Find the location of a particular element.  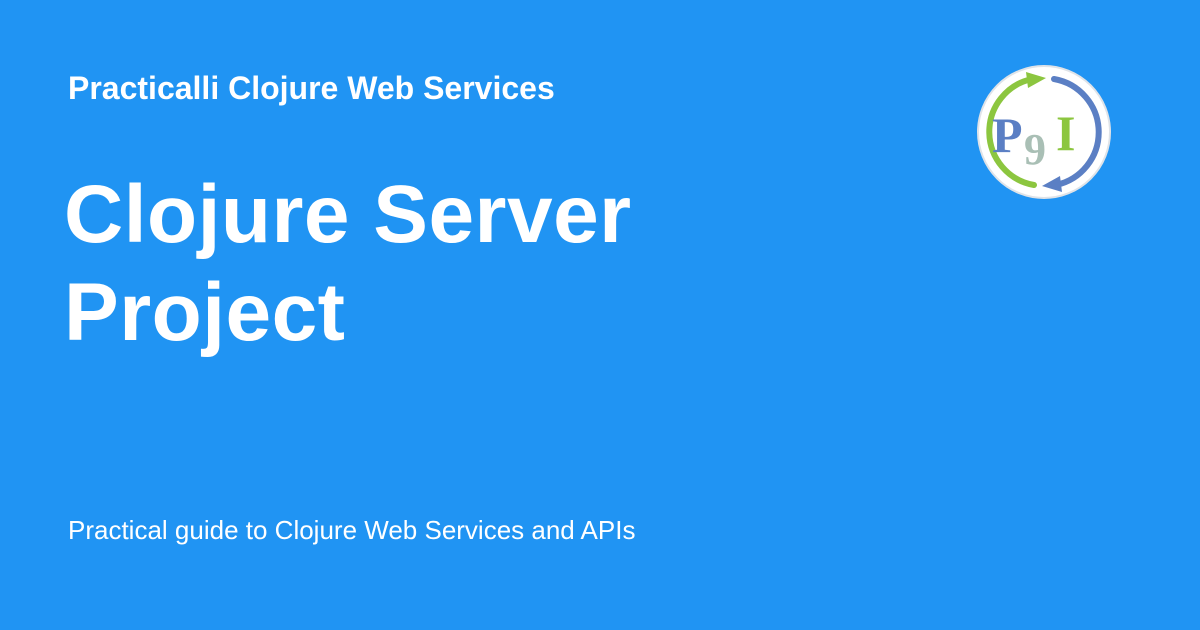

practicalli-logo-icon: P 9 I is located at coordinates (1044, 132).